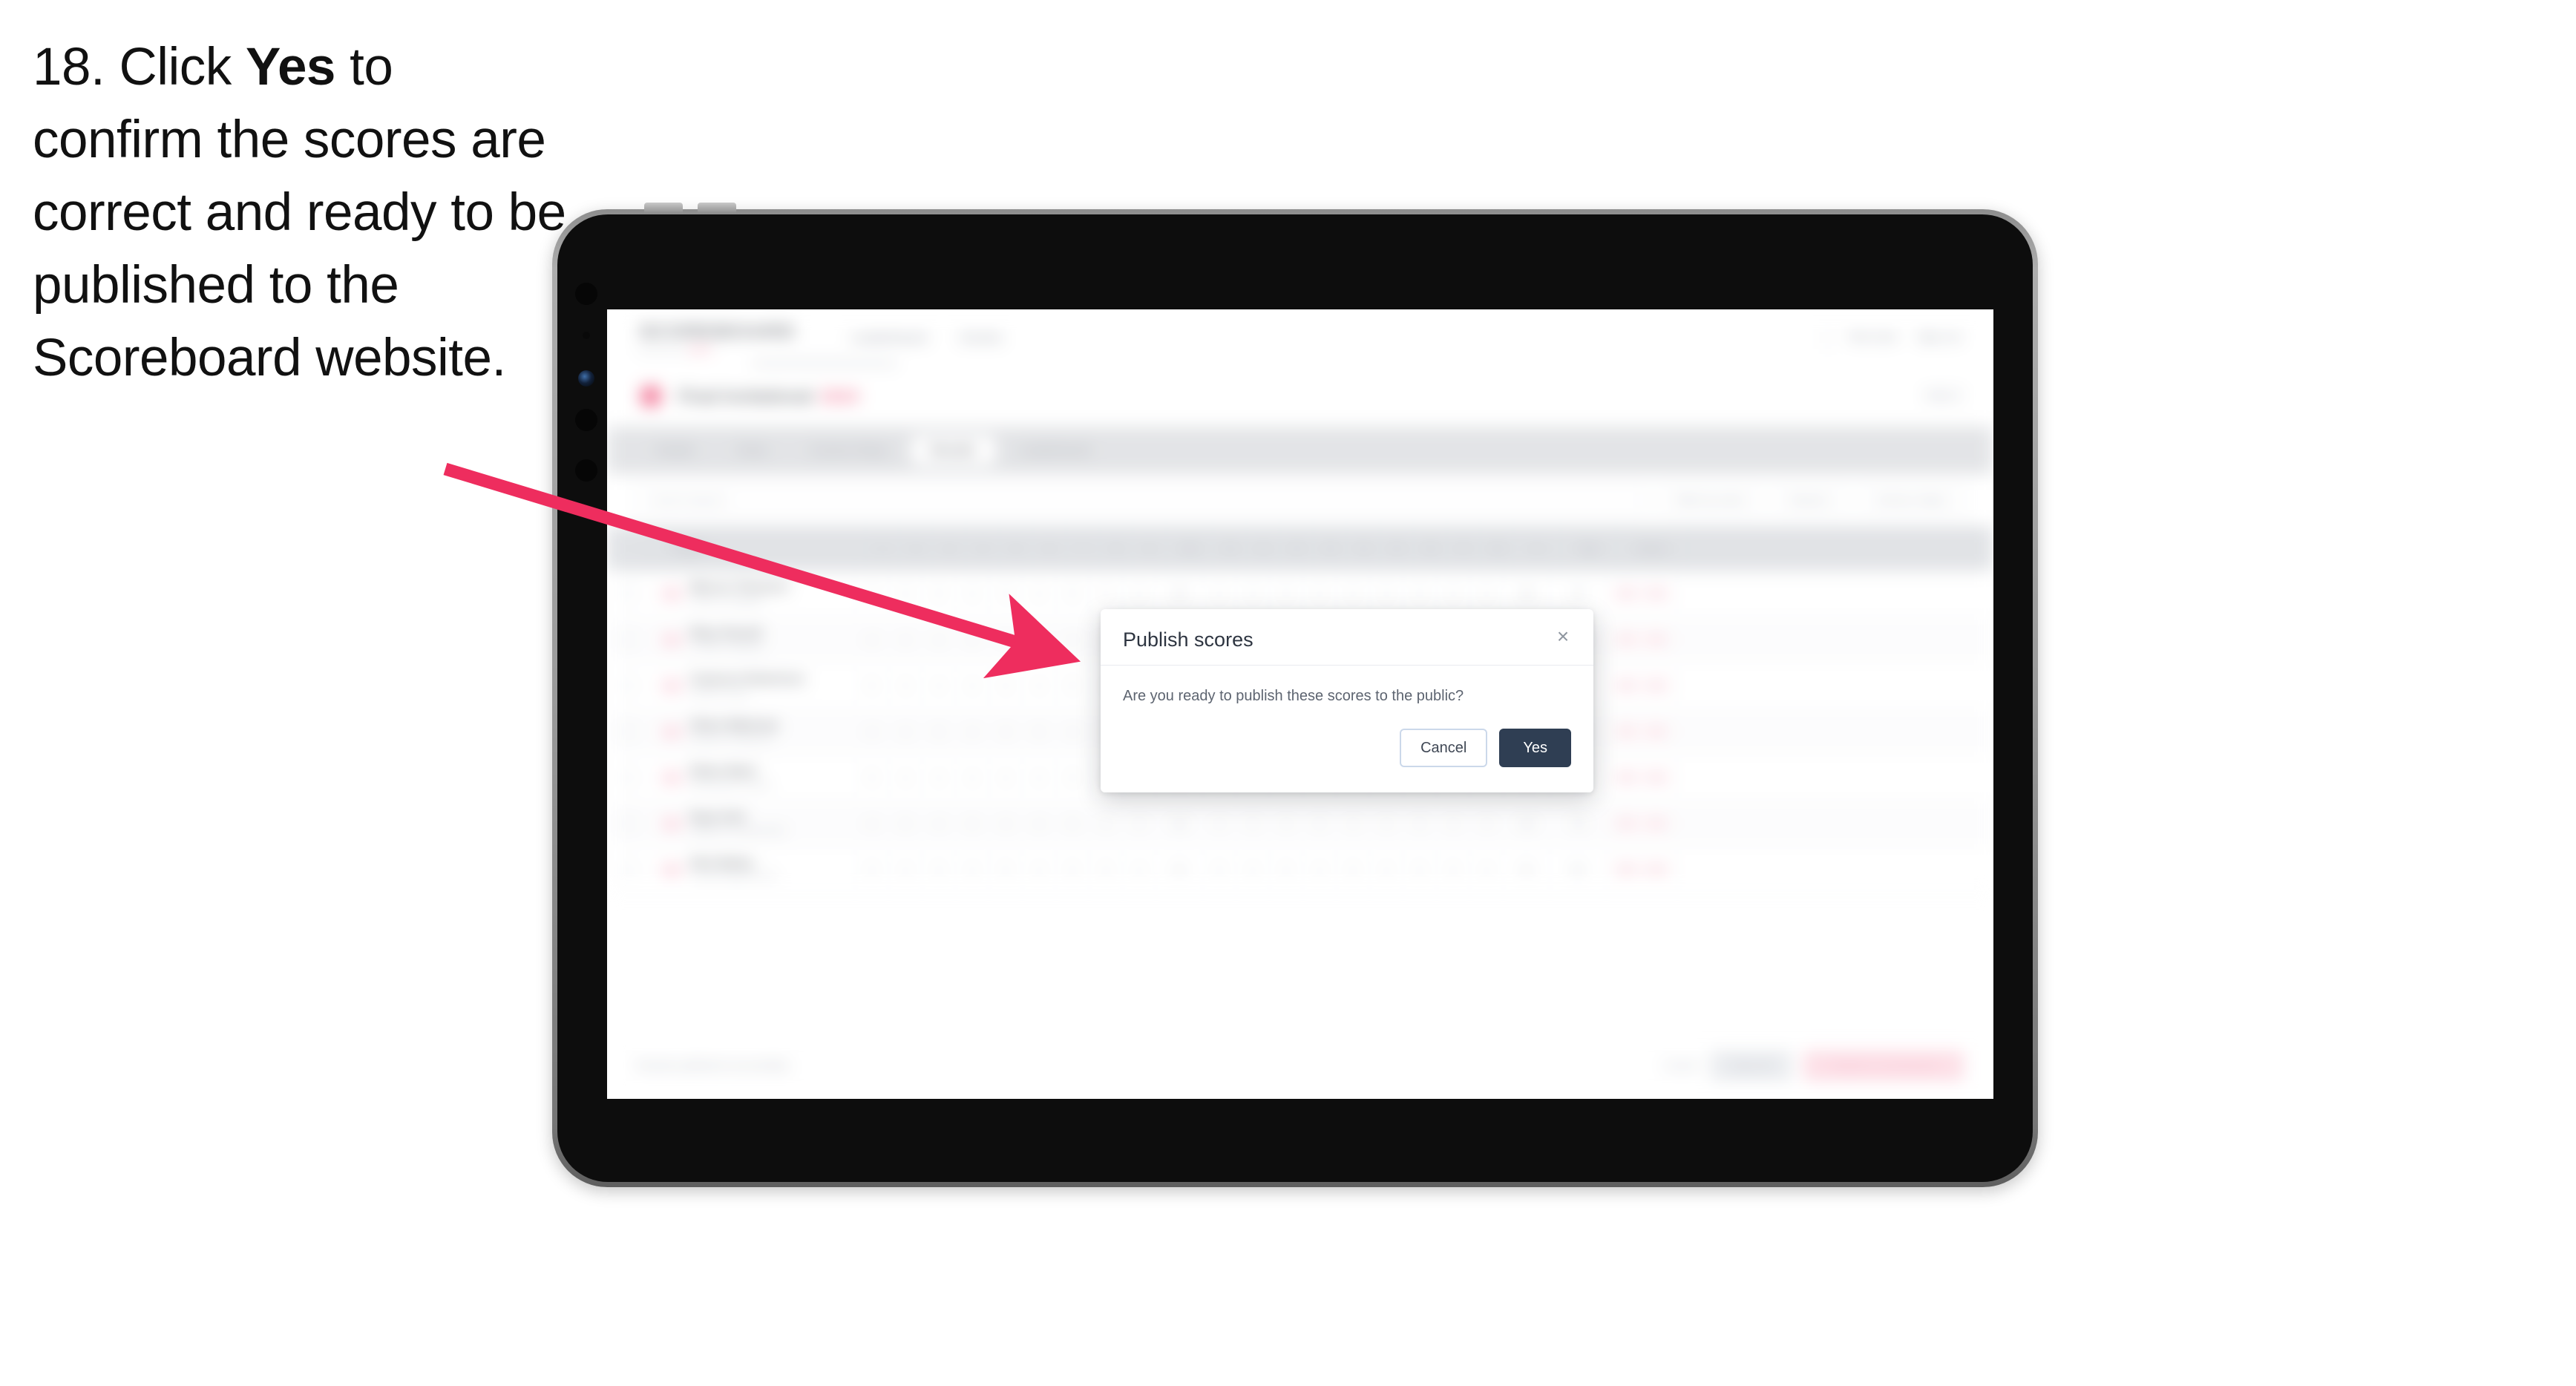  Describe the element at coordinates (1873, 337) in the screenshot. I see `user-name-label: Test User` at that location.